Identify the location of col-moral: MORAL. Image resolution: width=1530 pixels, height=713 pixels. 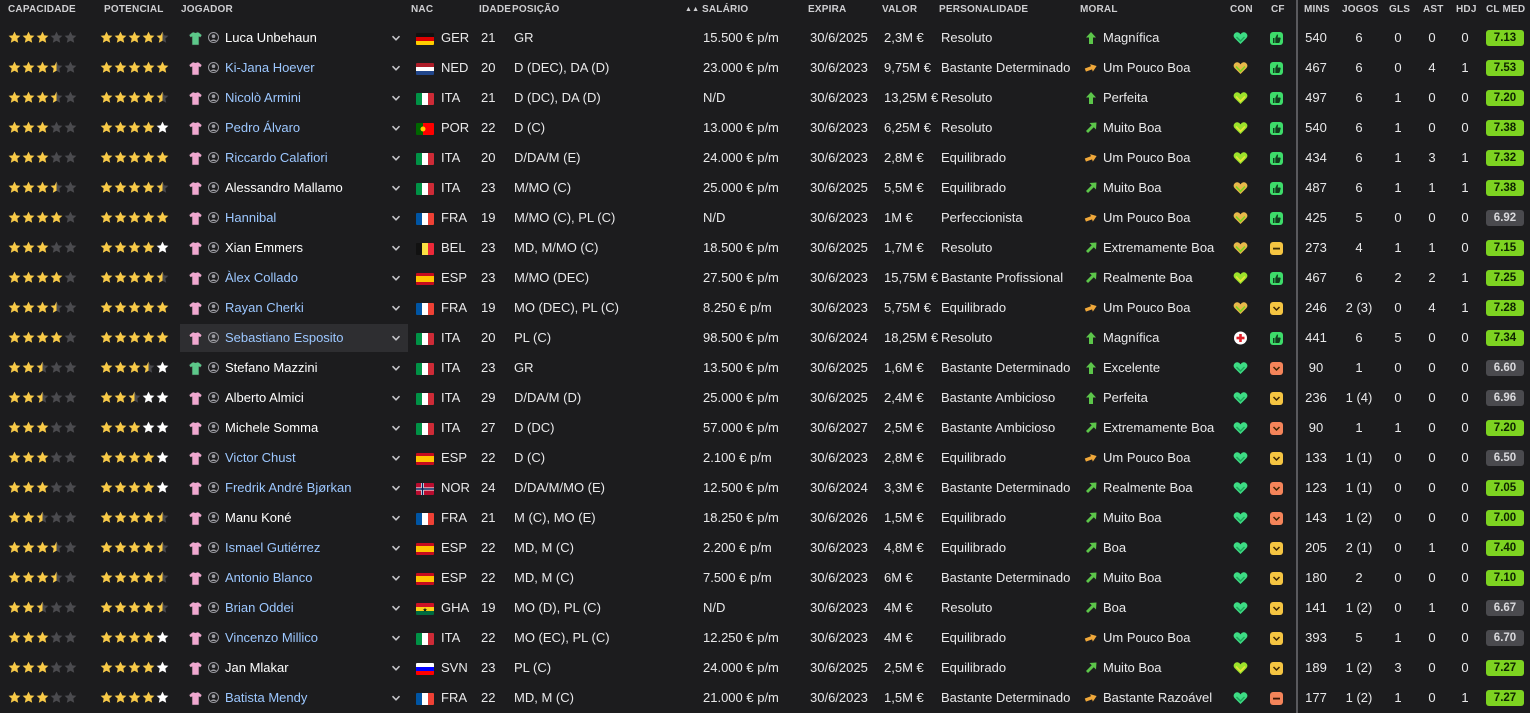
(1099, 9).